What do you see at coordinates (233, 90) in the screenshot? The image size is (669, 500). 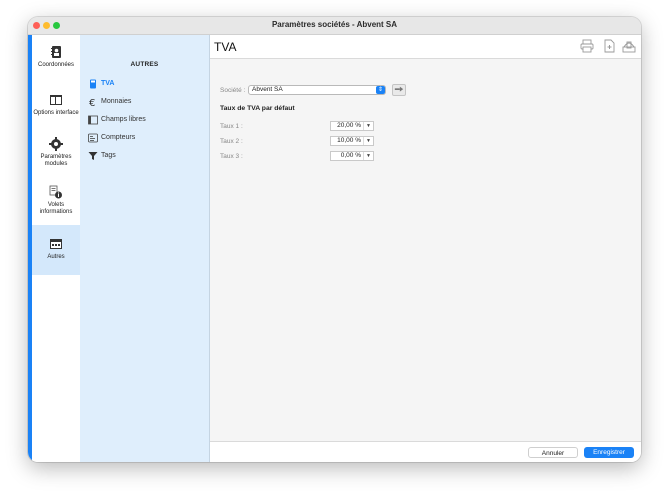 I see `company-label: Société :` at bounding box center [233, 90].